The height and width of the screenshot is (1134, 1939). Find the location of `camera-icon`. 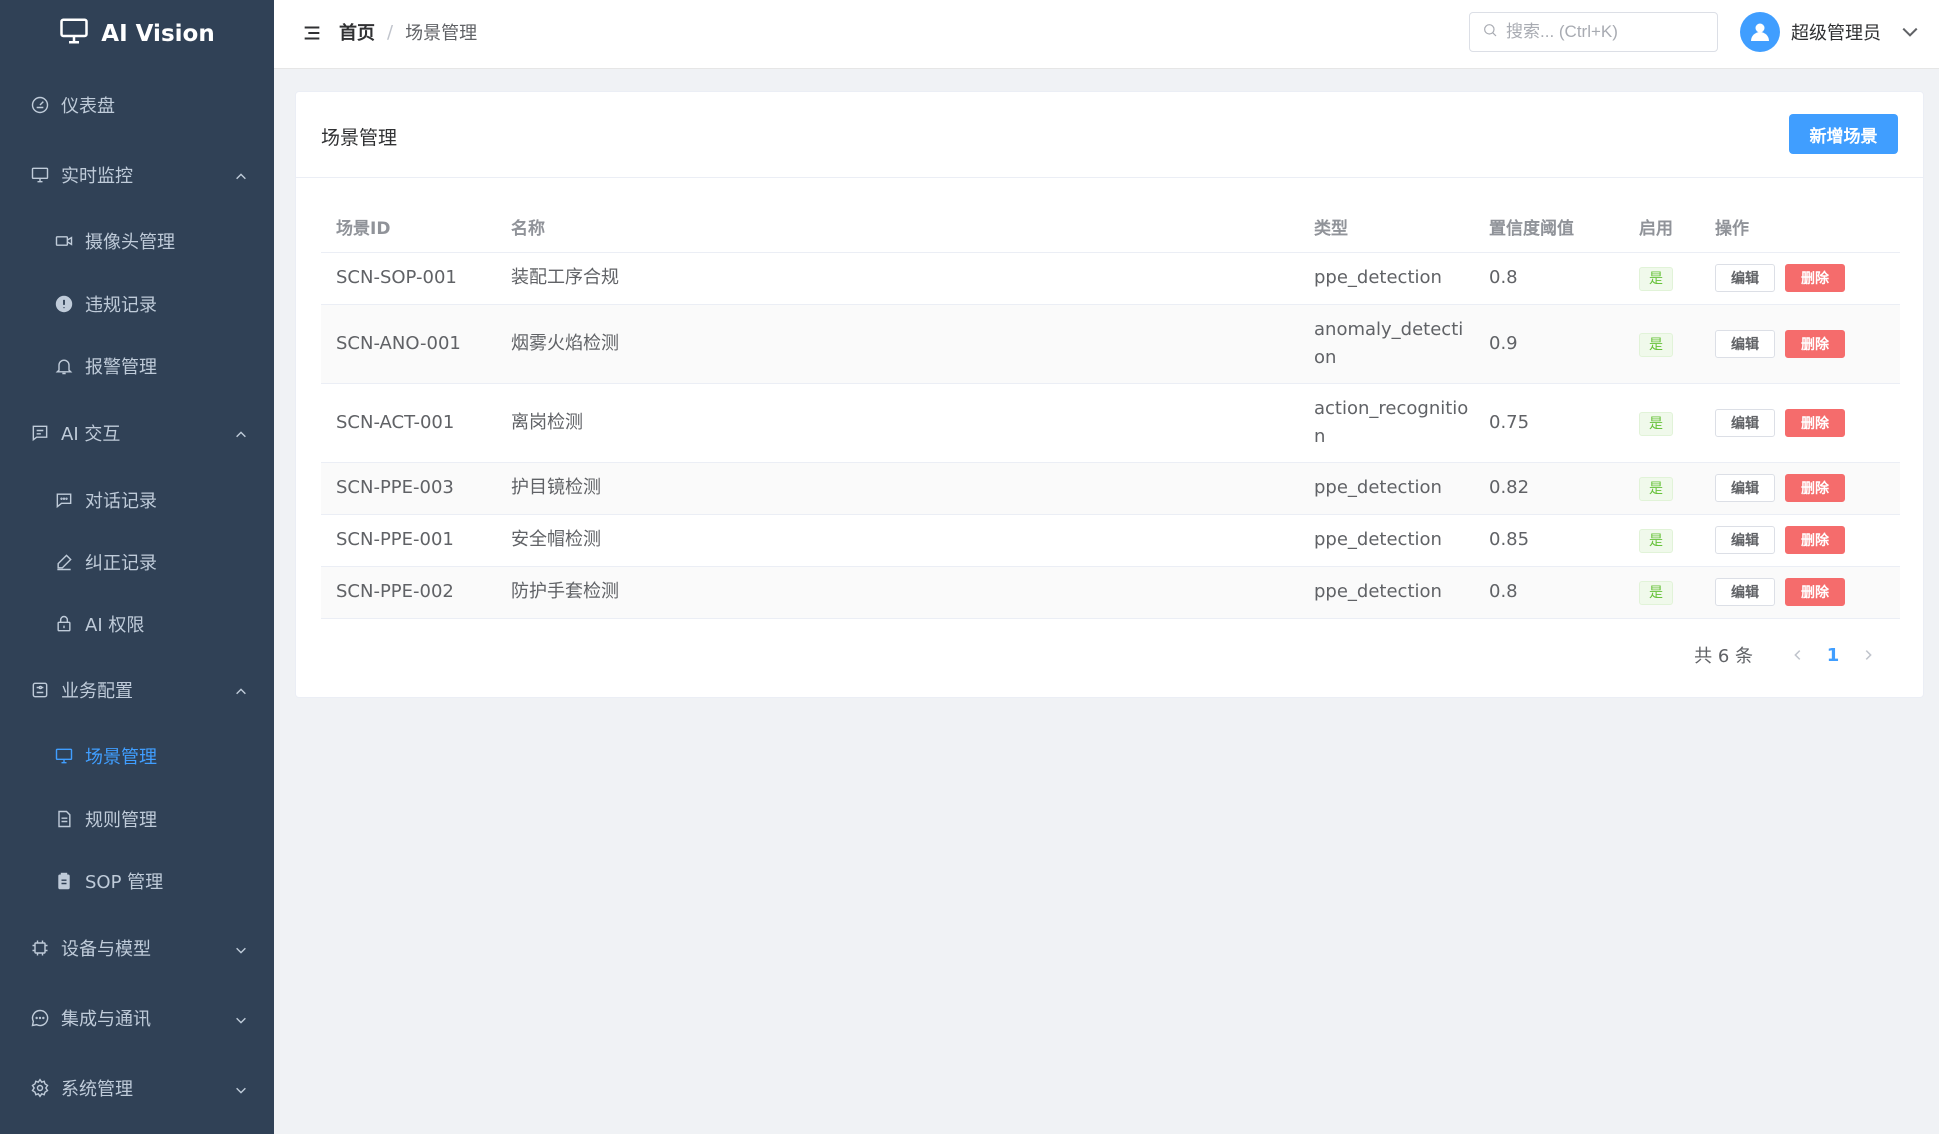

camera-icon is located at coordinates (64, 241).